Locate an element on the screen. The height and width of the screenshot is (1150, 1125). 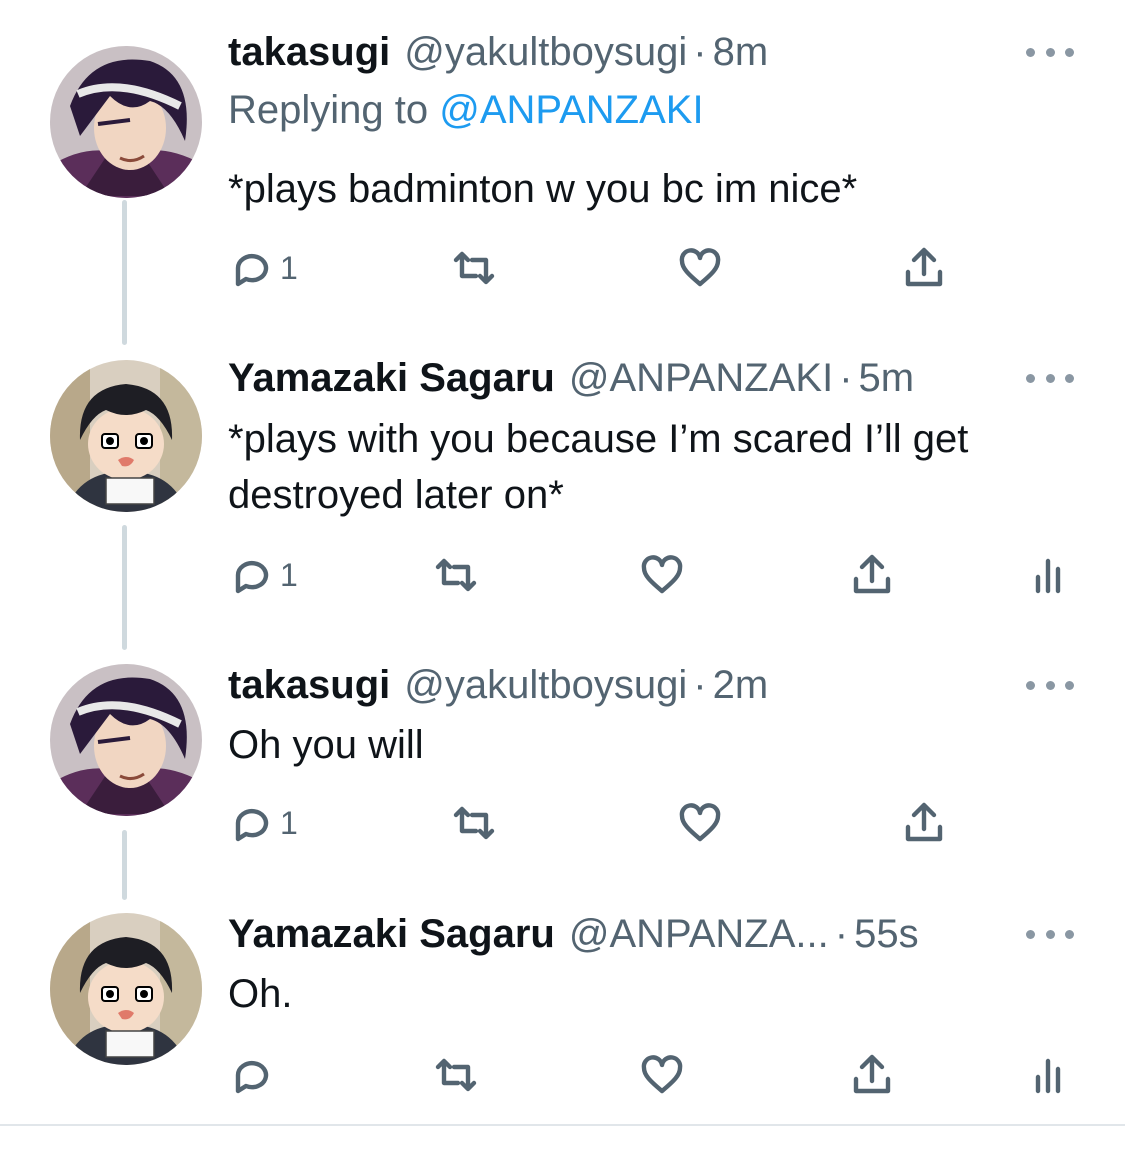
timestamp: 55s is located at coordinates (886, 934).